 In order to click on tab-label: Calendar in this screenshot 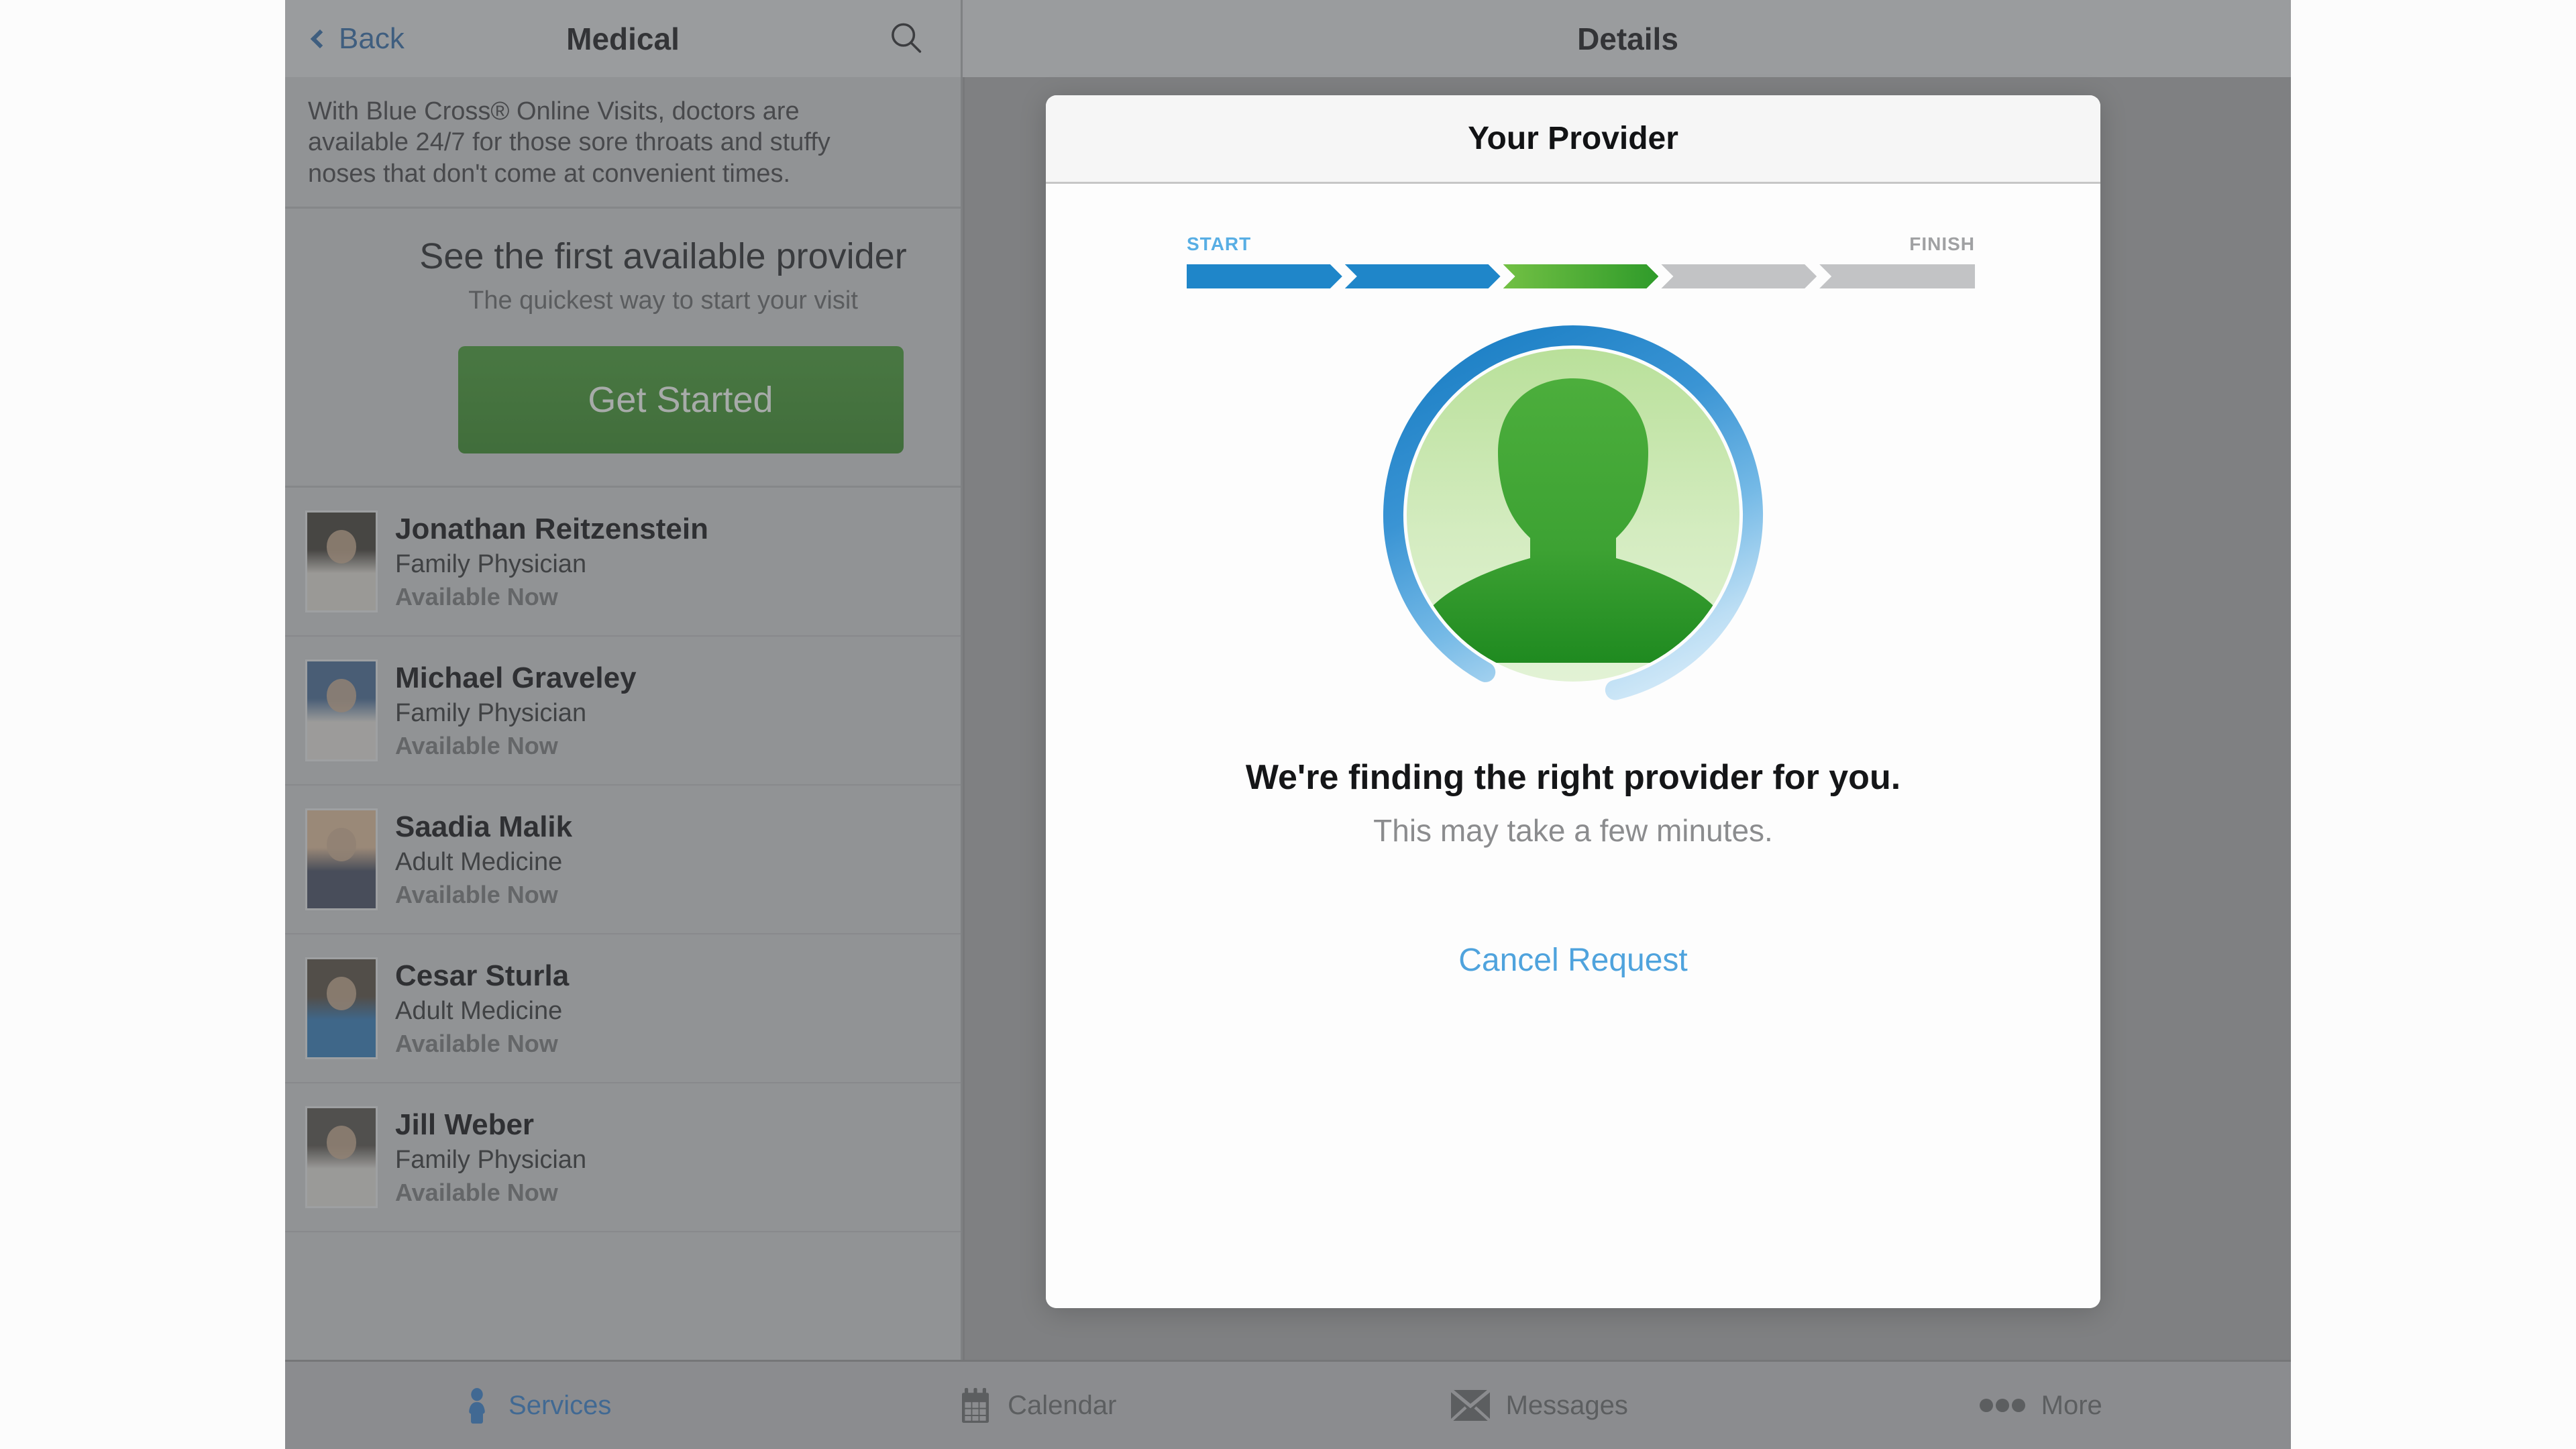, I will do `click(1062, 1405)`.